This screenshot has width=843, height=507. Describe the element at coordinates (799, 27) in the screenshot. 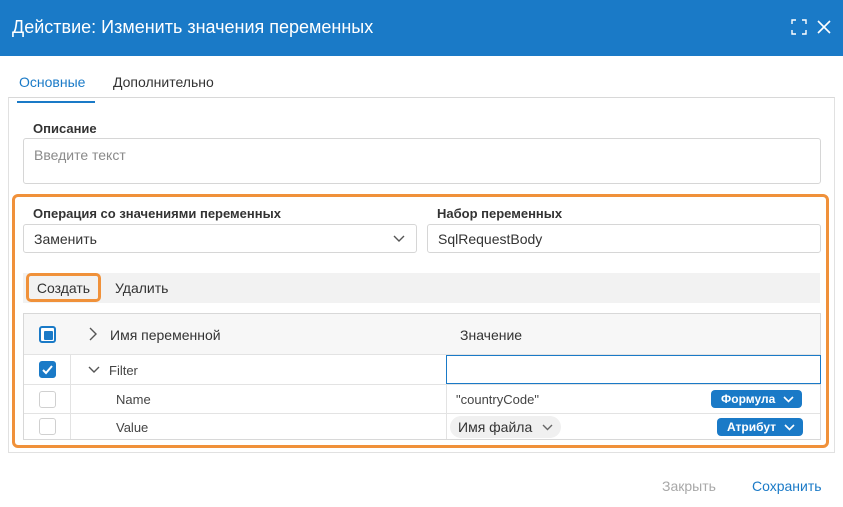

I see `maximize-icon` at that location.